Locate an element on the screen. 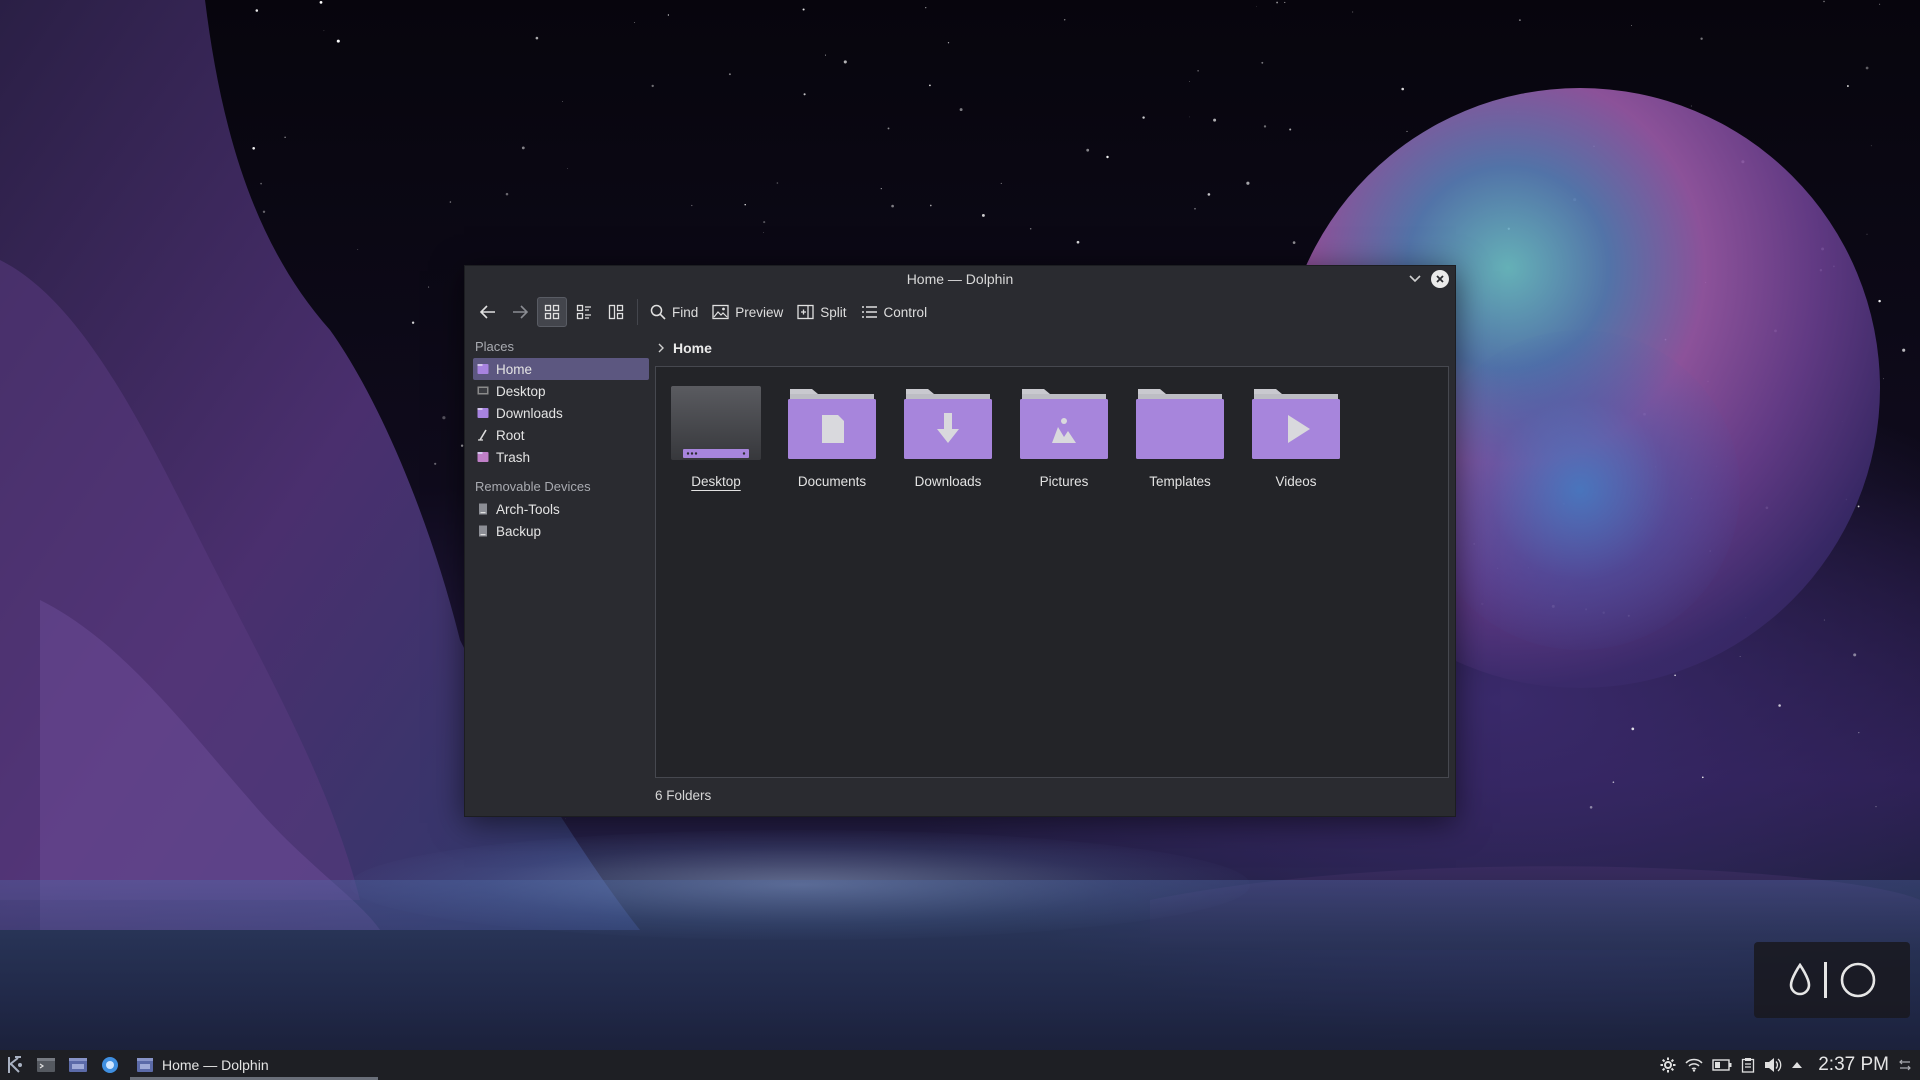 The width and height of the screenshot is (1920, 1080). widget-divider is located at coordinates (1825, 980).